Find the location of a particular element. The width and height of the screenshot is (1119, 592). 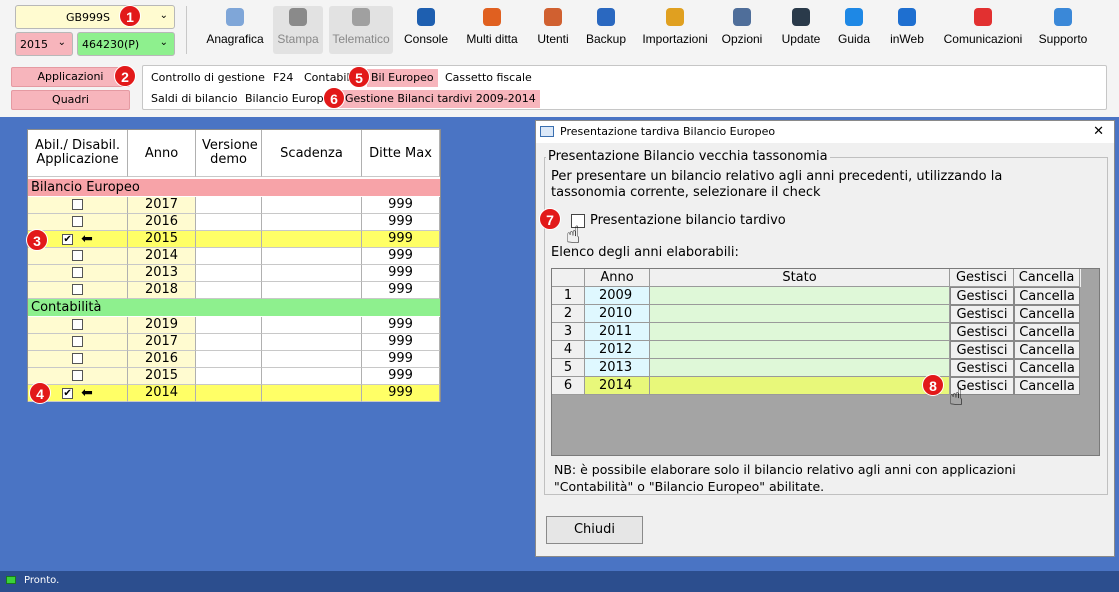

toolbar-label: Update is located at coordinates (801, 39).